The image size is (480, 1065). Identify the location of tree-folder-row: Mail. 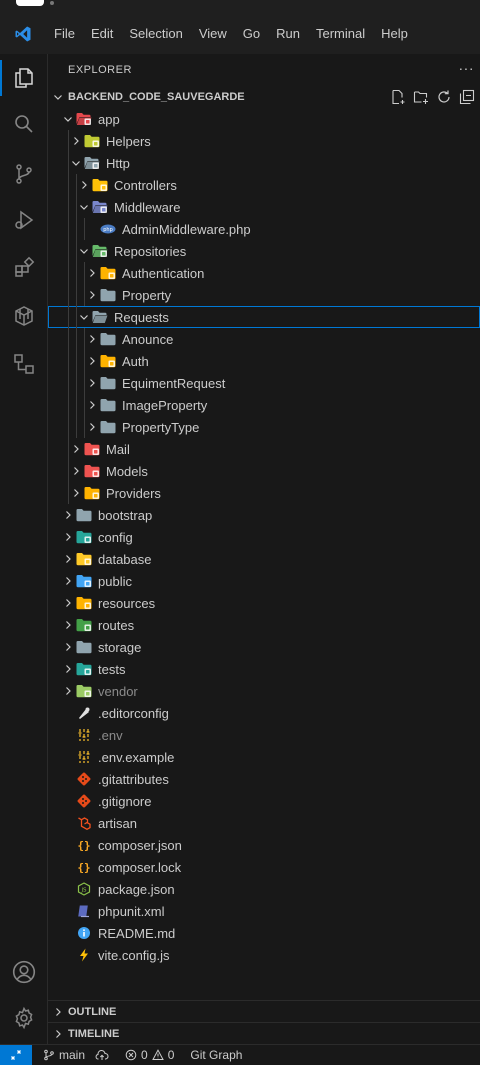
(264, 449).